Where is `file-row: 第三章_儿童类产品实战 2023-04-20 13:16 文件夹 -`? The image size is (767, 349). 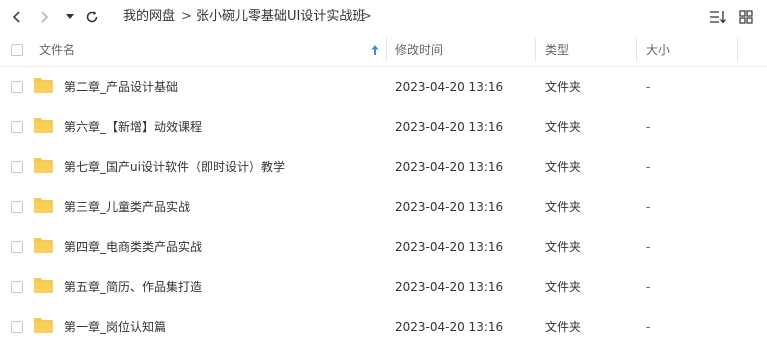 file-row: 第三章_儿童类产品实战 2023-04-20 13:16 文件夹 - is located at coordinates (383, 207).